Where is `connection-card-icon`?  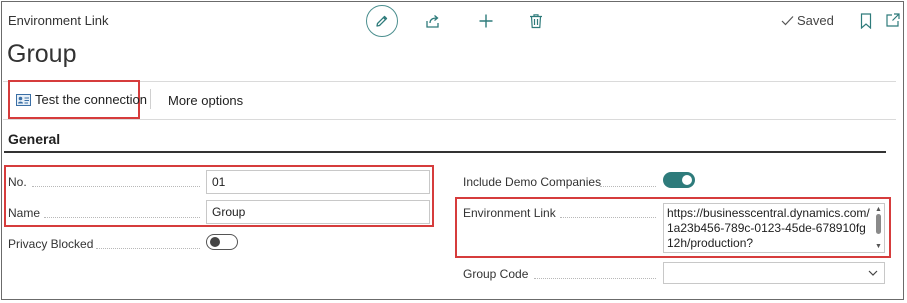
connection-card-icon is located at coordinates (23, 99).